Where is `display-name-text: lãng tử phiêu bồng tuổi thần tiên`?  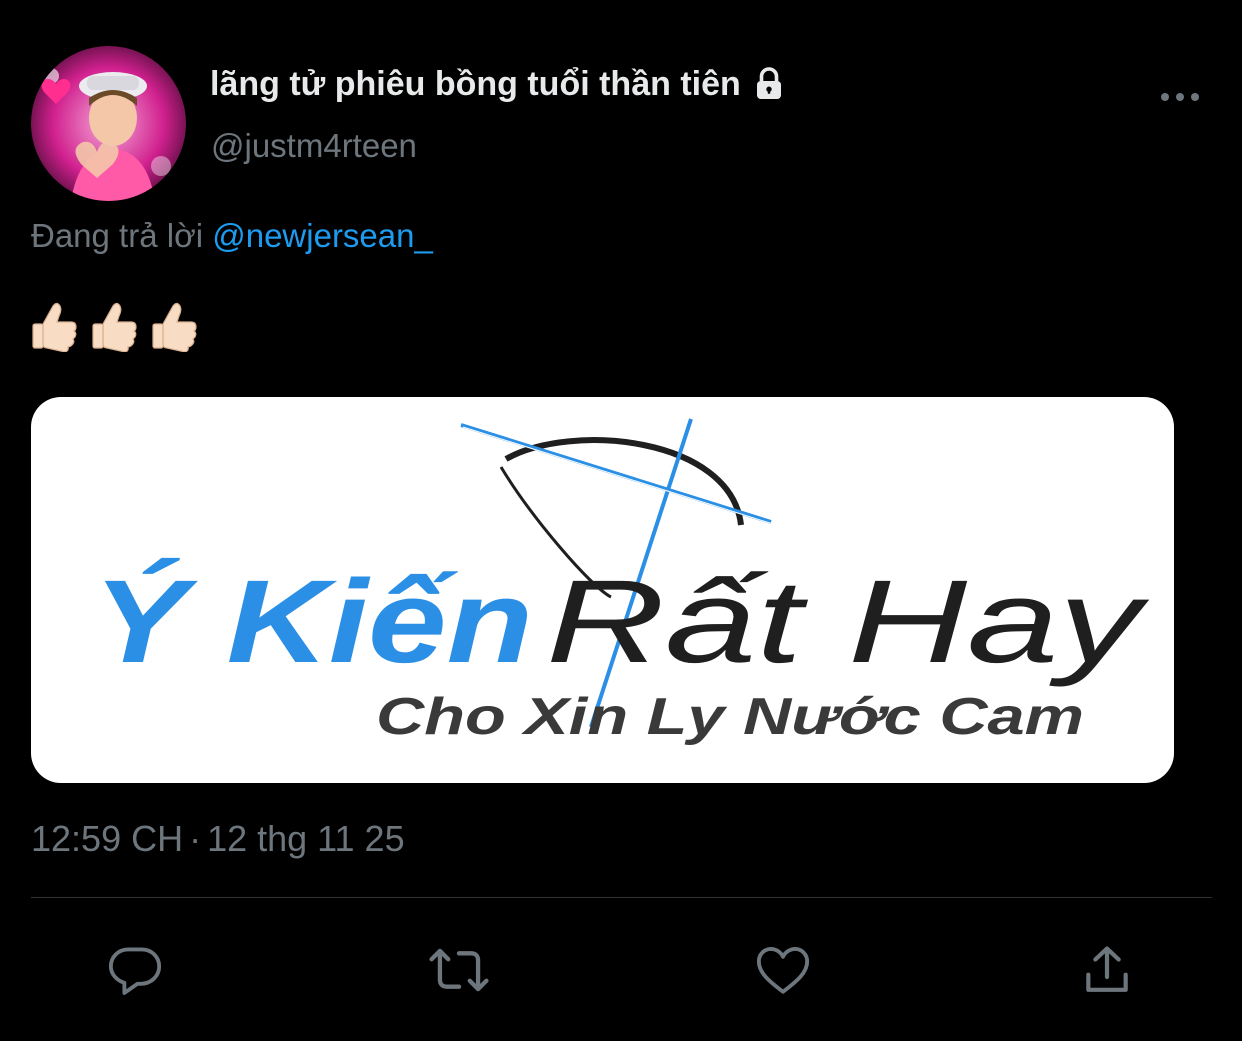 display-name-text: lãng tử phiêu bồng tuổi thần tiên is located at coordinates (475, 83).